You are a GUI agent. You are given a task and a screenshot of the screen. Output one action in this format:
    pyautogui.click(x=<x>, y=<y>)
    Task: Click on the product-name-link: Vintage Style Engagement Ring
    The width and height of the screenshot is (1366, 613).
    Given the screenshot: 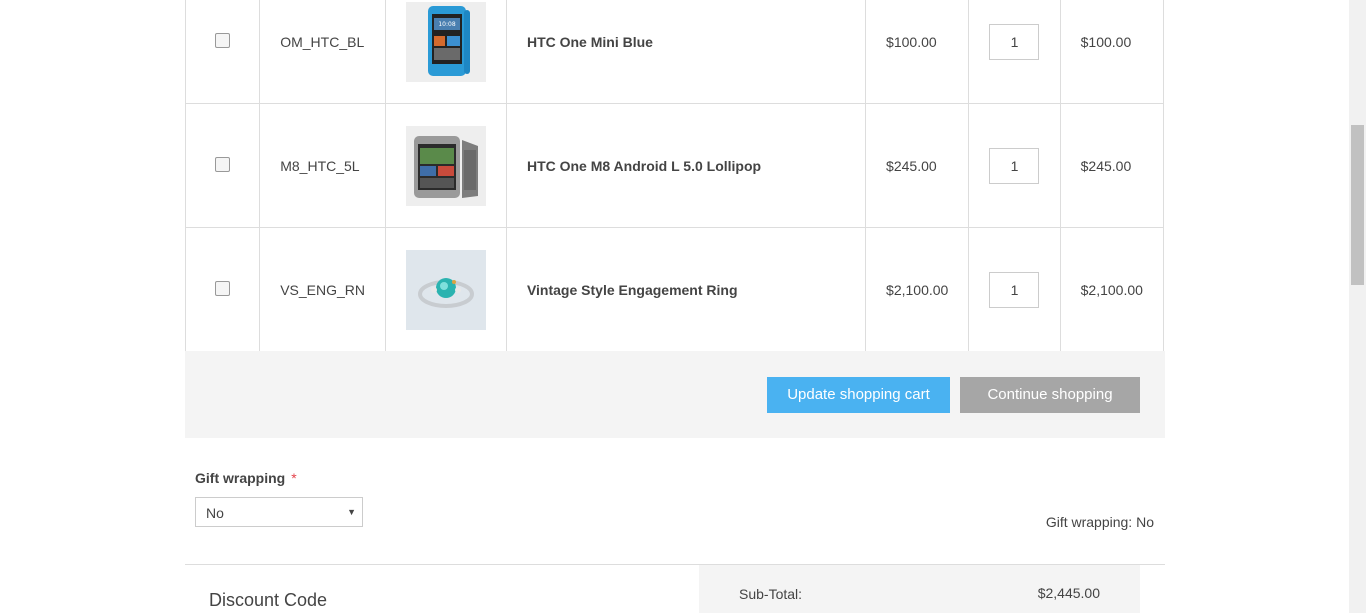 What is the action you would take?
    pyautogui.click(x=686, y=289)
    